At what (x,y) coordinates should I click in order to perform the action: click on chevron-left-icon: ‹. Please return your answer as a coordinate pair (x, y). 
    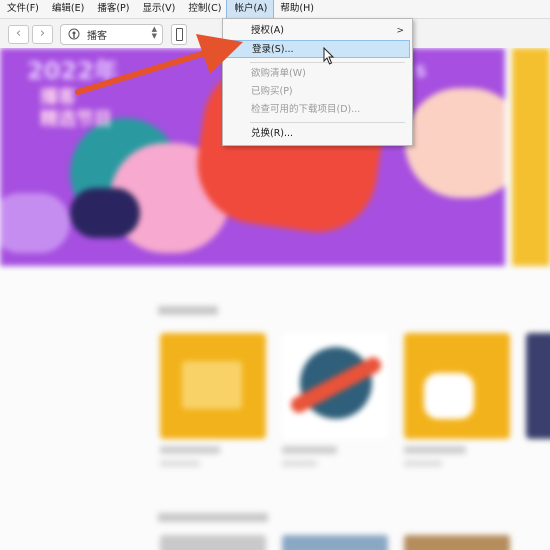
    Looking at the image, I should click on (18, 33).